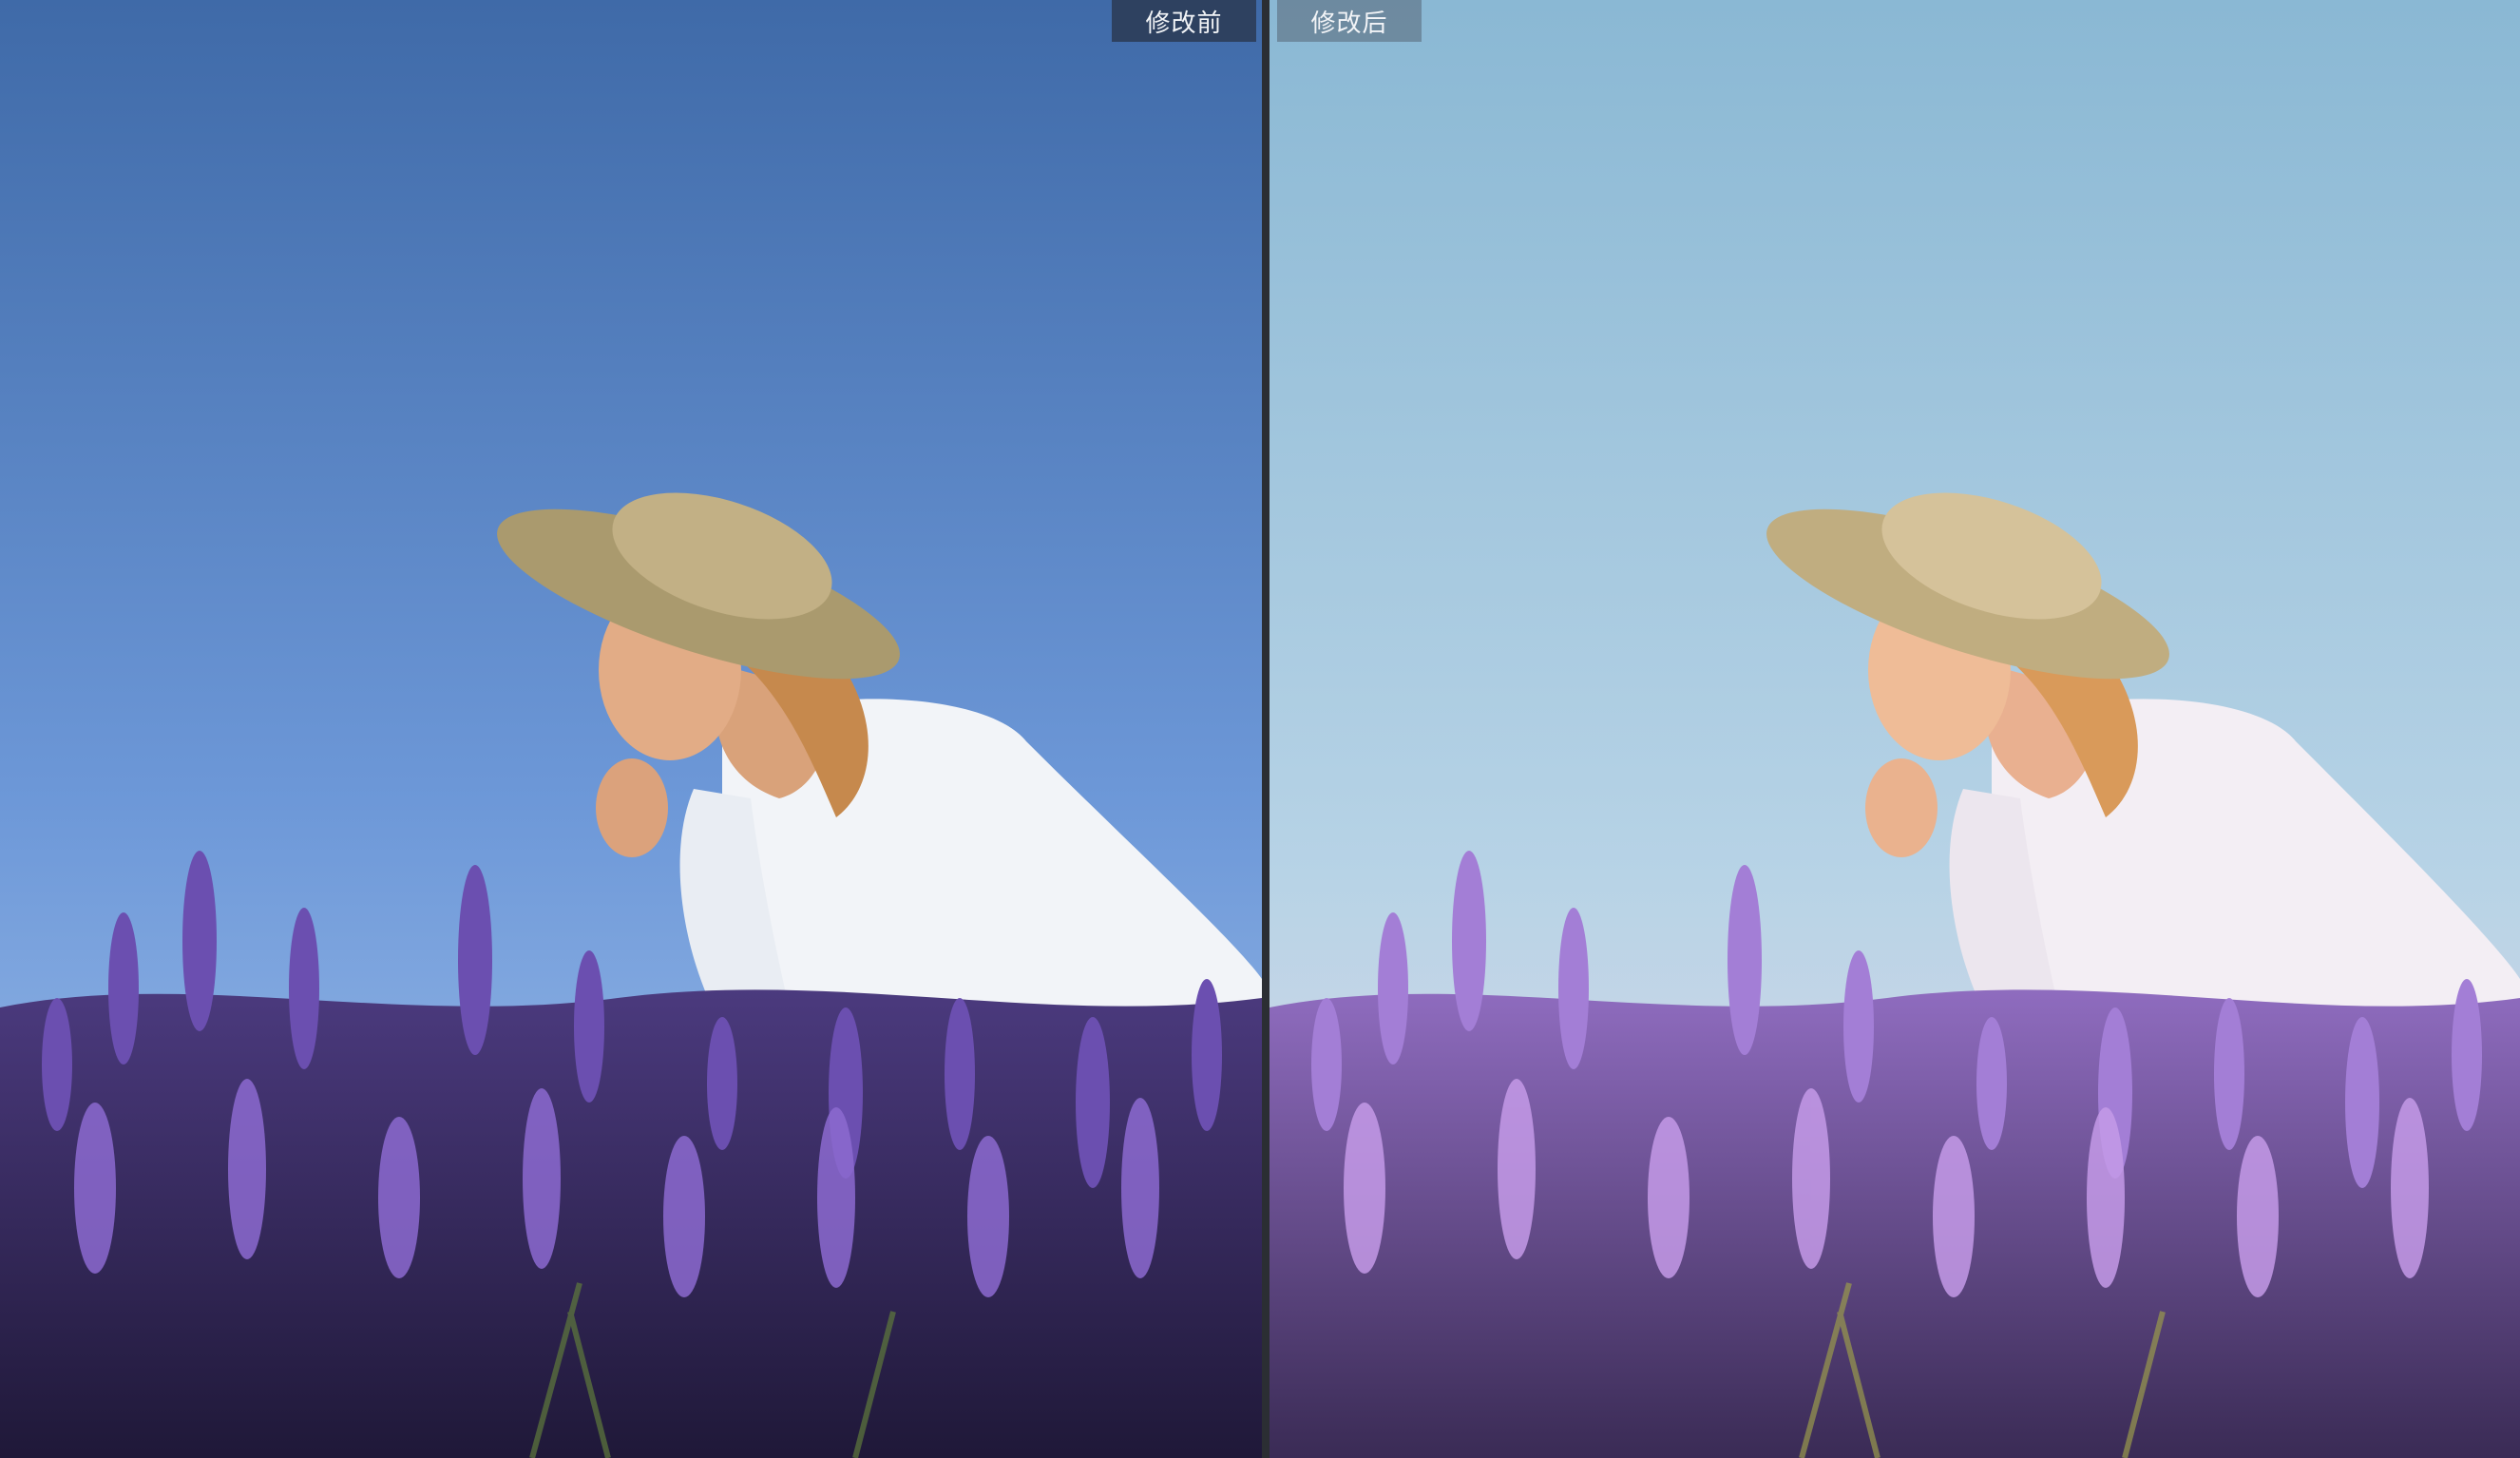 This screenshot has width=2520, height=1458. What do you see at coordinates (1266, 729) in the screenshot?
I see `split-divider` at bounding box center [1266, 729].